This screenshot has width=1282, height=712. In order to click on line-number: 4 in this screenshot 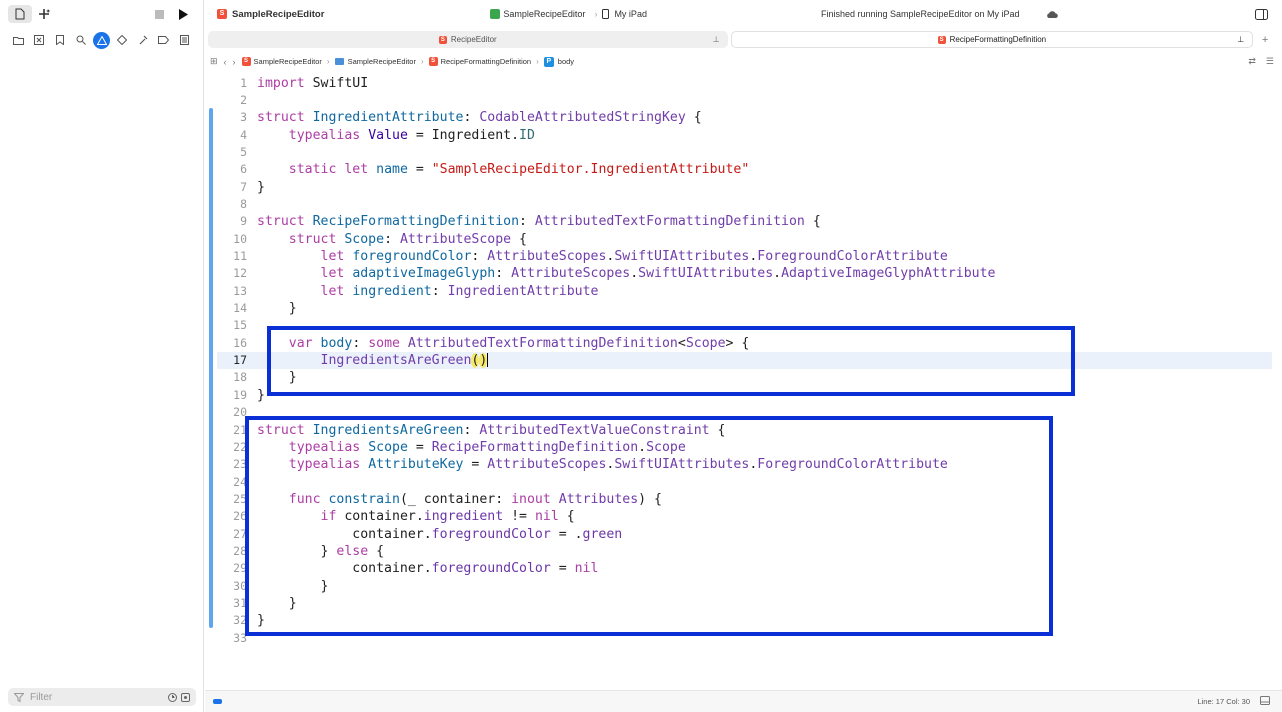, I will do `click(231, 135)`.